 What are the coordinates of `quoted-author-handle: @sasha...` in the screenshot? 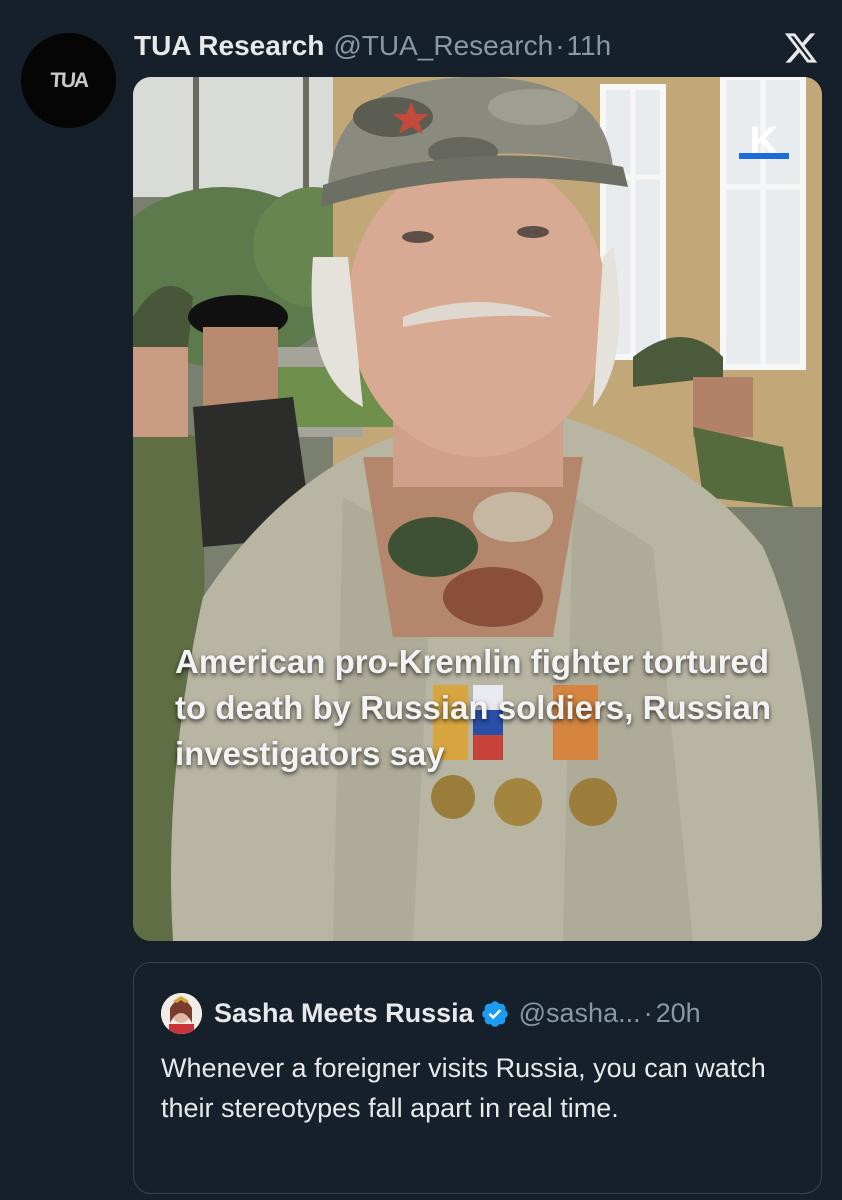 It's located at (580, 1013).